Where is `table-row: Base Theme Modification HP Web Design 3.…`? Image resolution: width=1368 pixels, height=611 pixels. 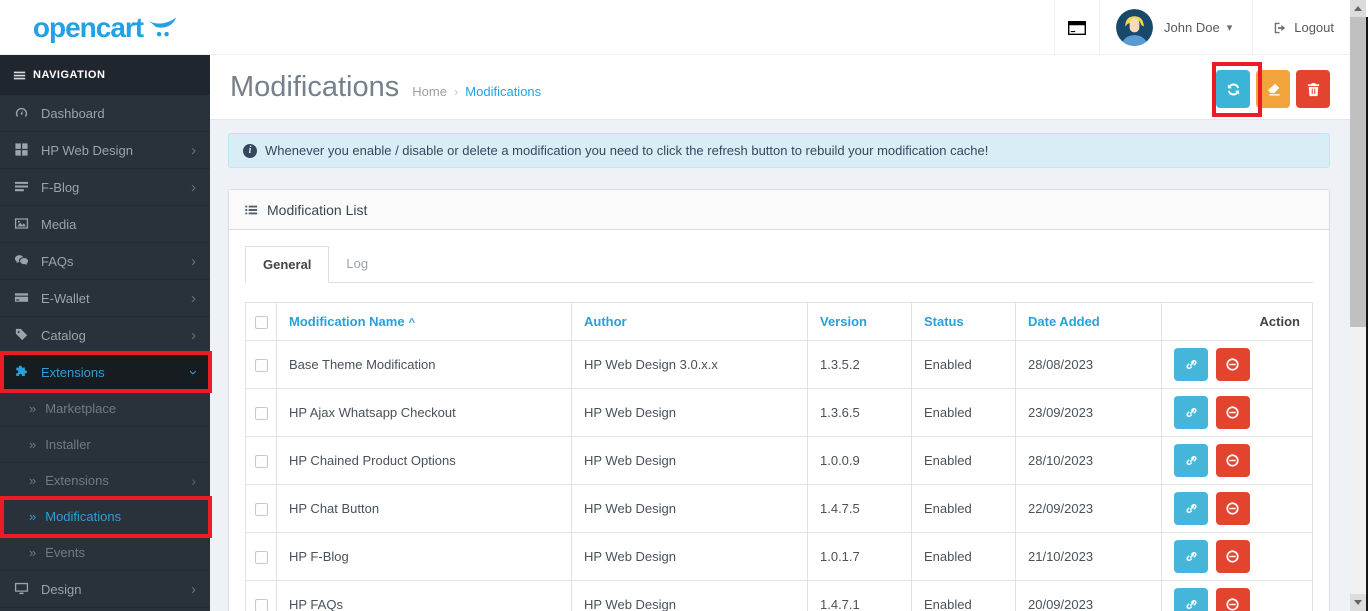
table-row: Base Theme Modification HP Web Design 3.… is located at coordinates (779, 364).